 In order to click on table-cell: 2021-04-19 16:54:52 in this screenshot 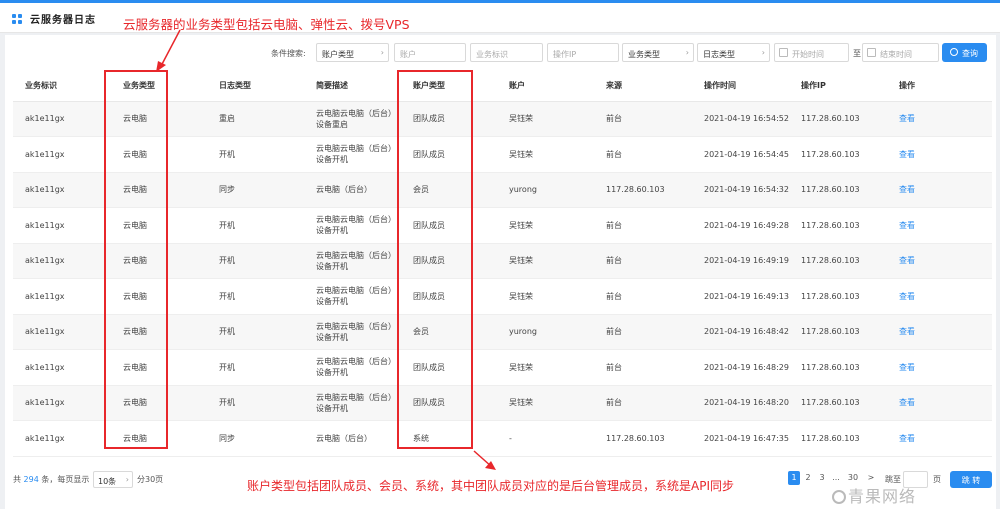, I will do `click(740, 119)`.